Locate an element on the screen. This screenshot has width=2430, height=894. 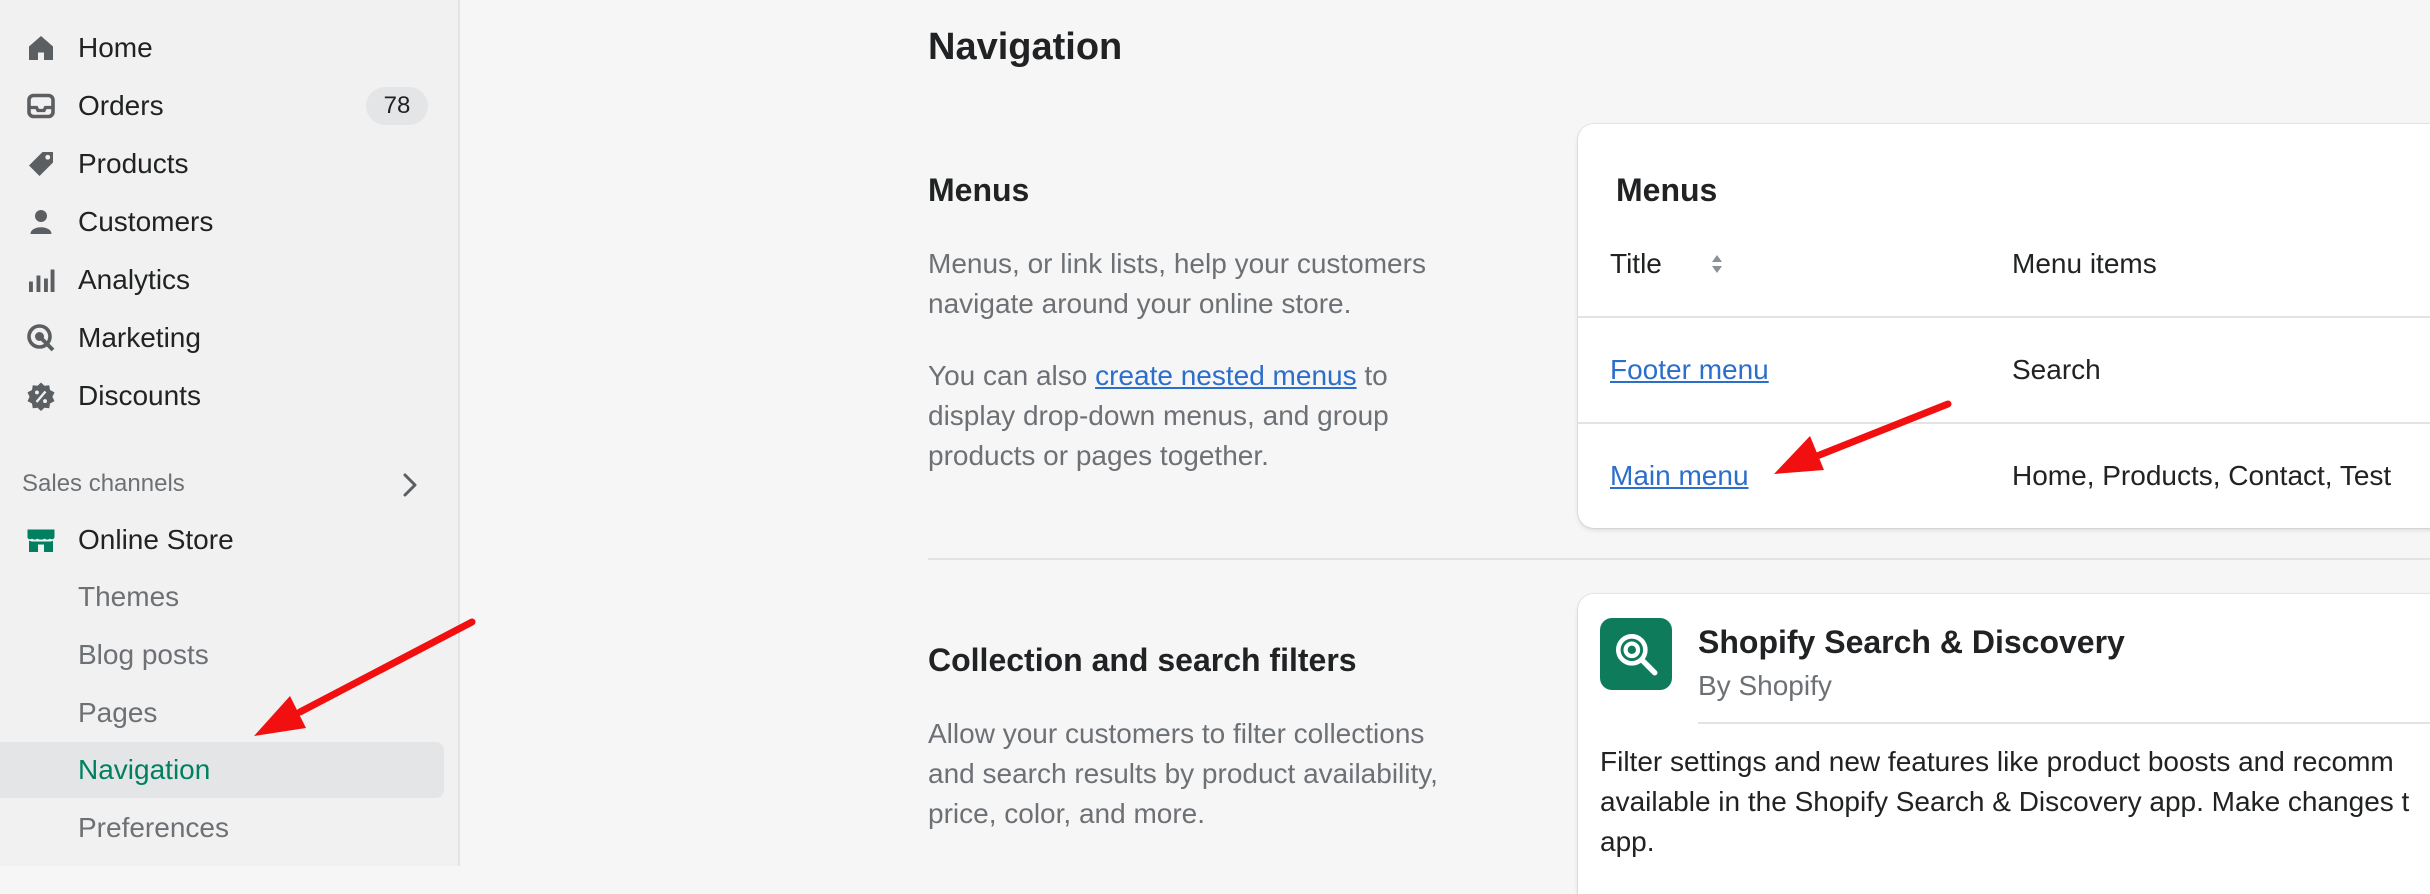
column-header-menu-items: Menu items is located at coordinates (2084, 263).